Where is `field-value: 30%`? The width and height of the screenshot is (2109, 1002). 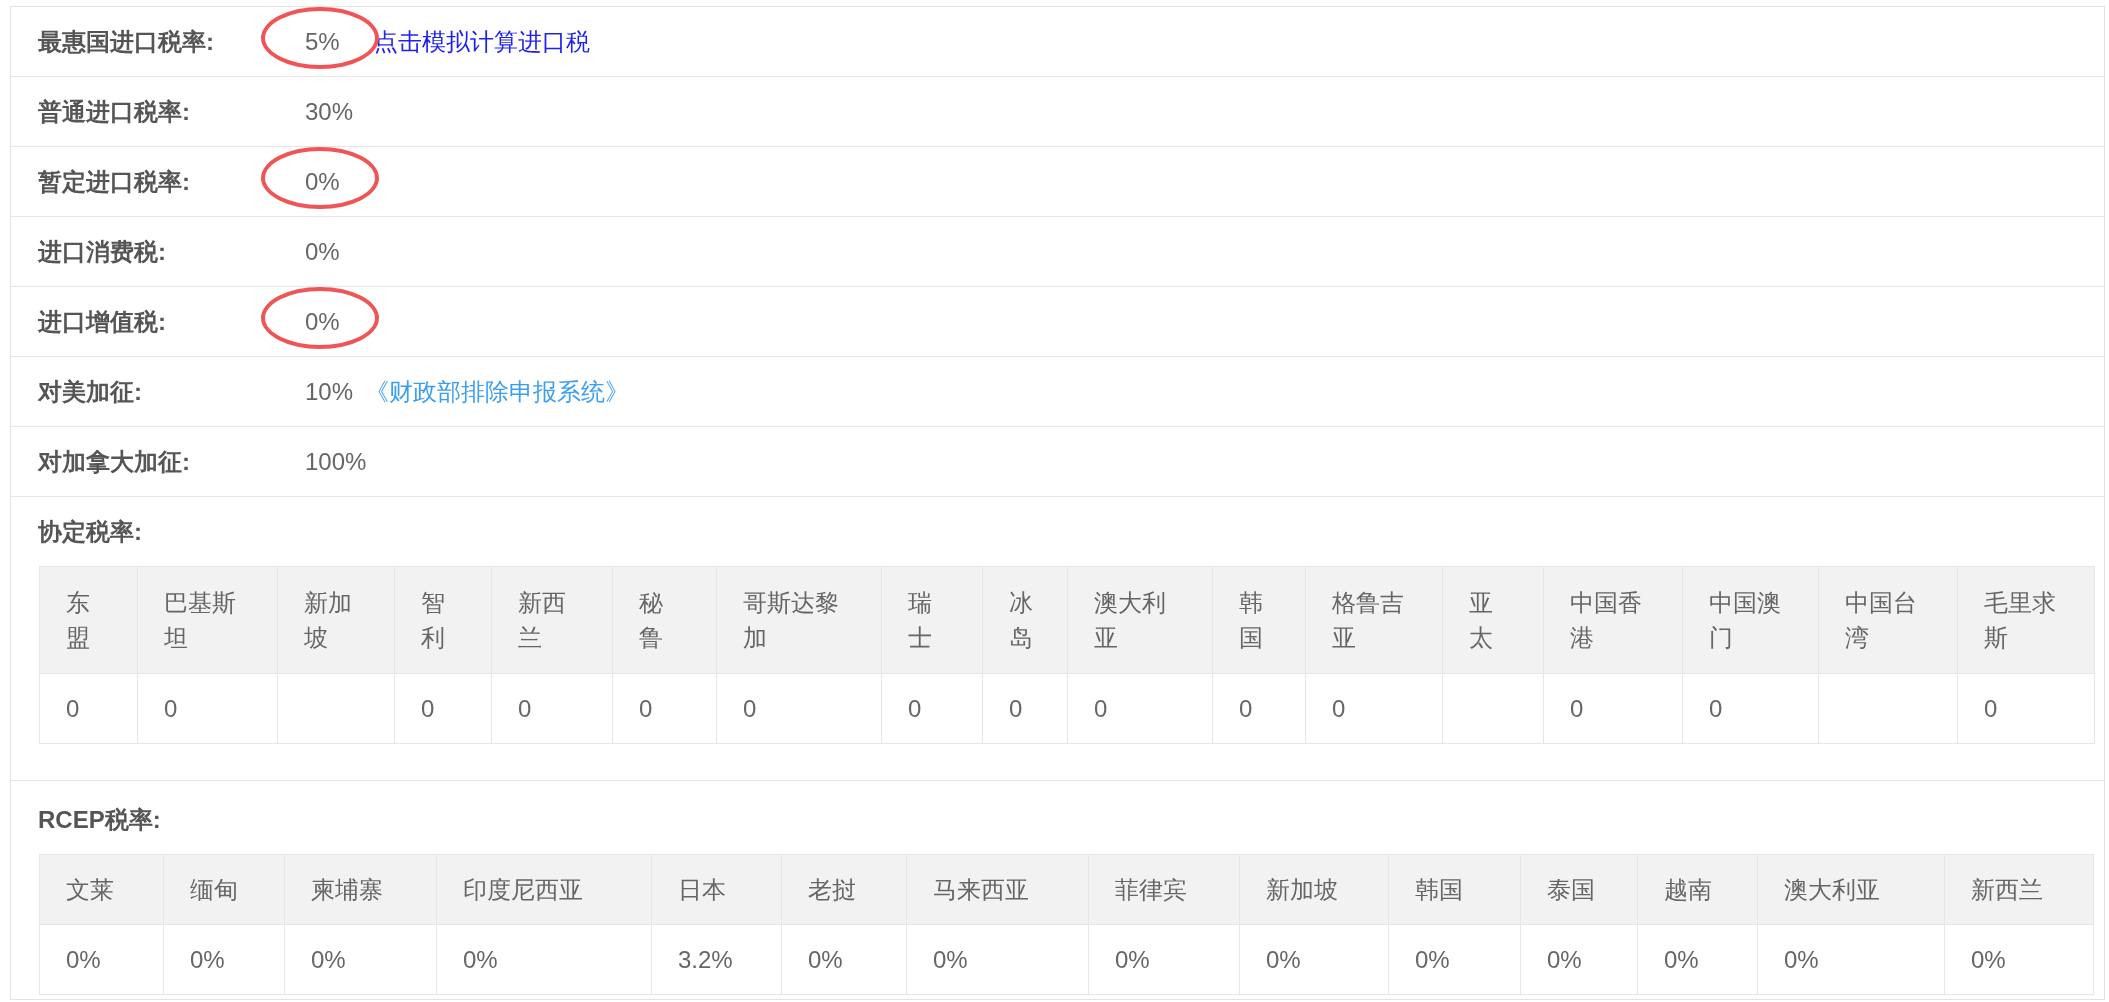
field-value: 30% is located at coordinates (329, 111).